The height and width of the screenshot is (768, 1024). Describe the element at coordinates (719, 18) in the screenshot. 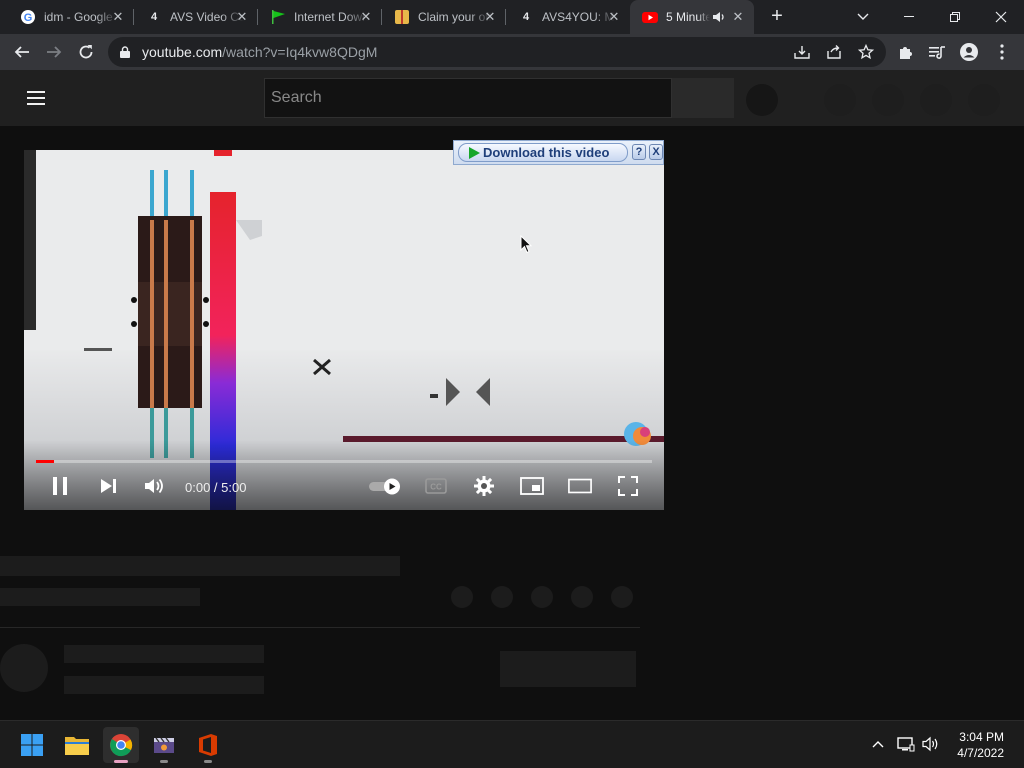

I see `speaker-icon` at that location.